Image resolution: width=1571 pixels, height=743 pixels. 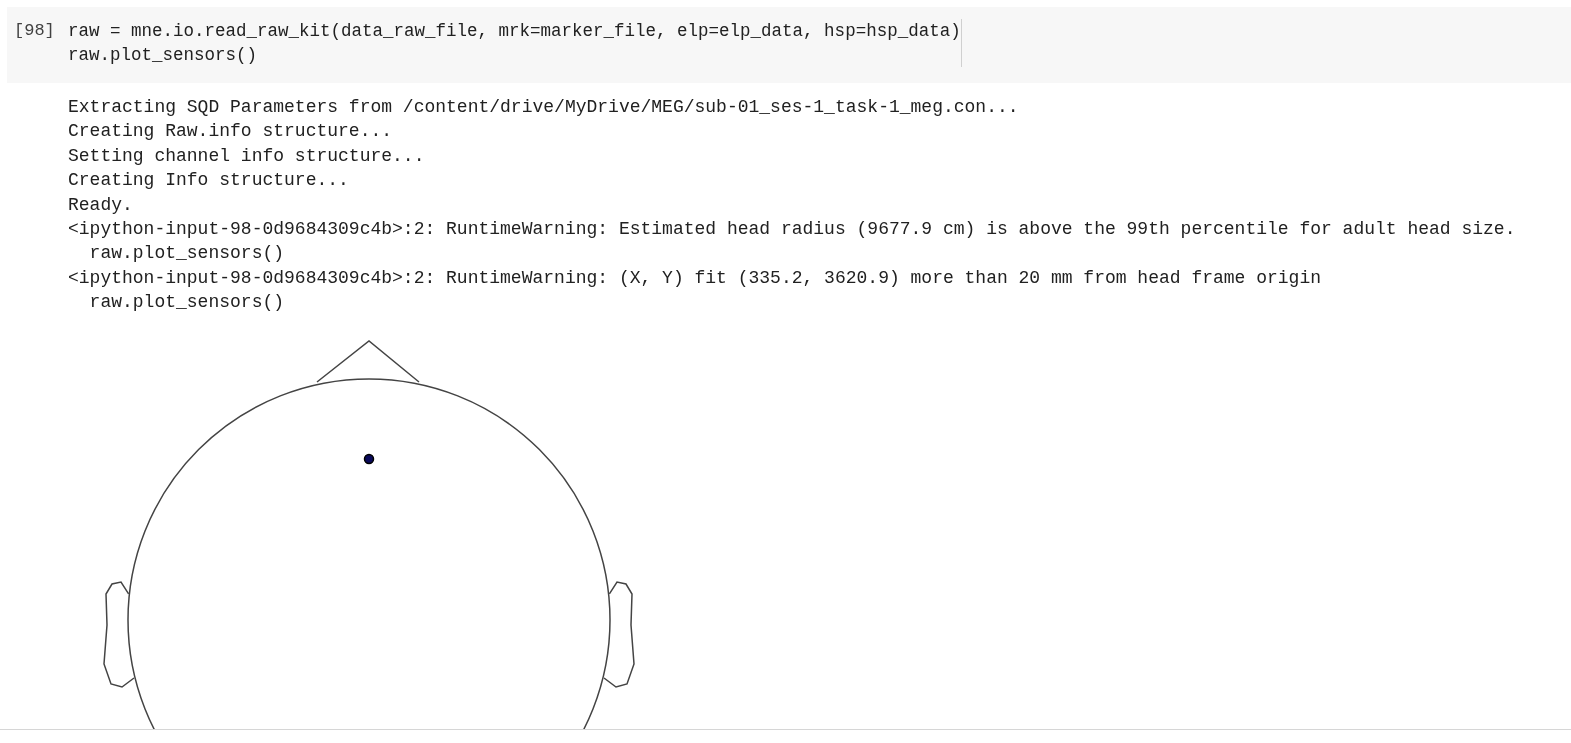 I want to click on output-line: <ipython-input-98-0d9684309c4b>:2: RuntimeWarning: (X, Y) fit (335.2, 3620.9) more than 20 mm from head frame origin, so click(x=694, y=278).